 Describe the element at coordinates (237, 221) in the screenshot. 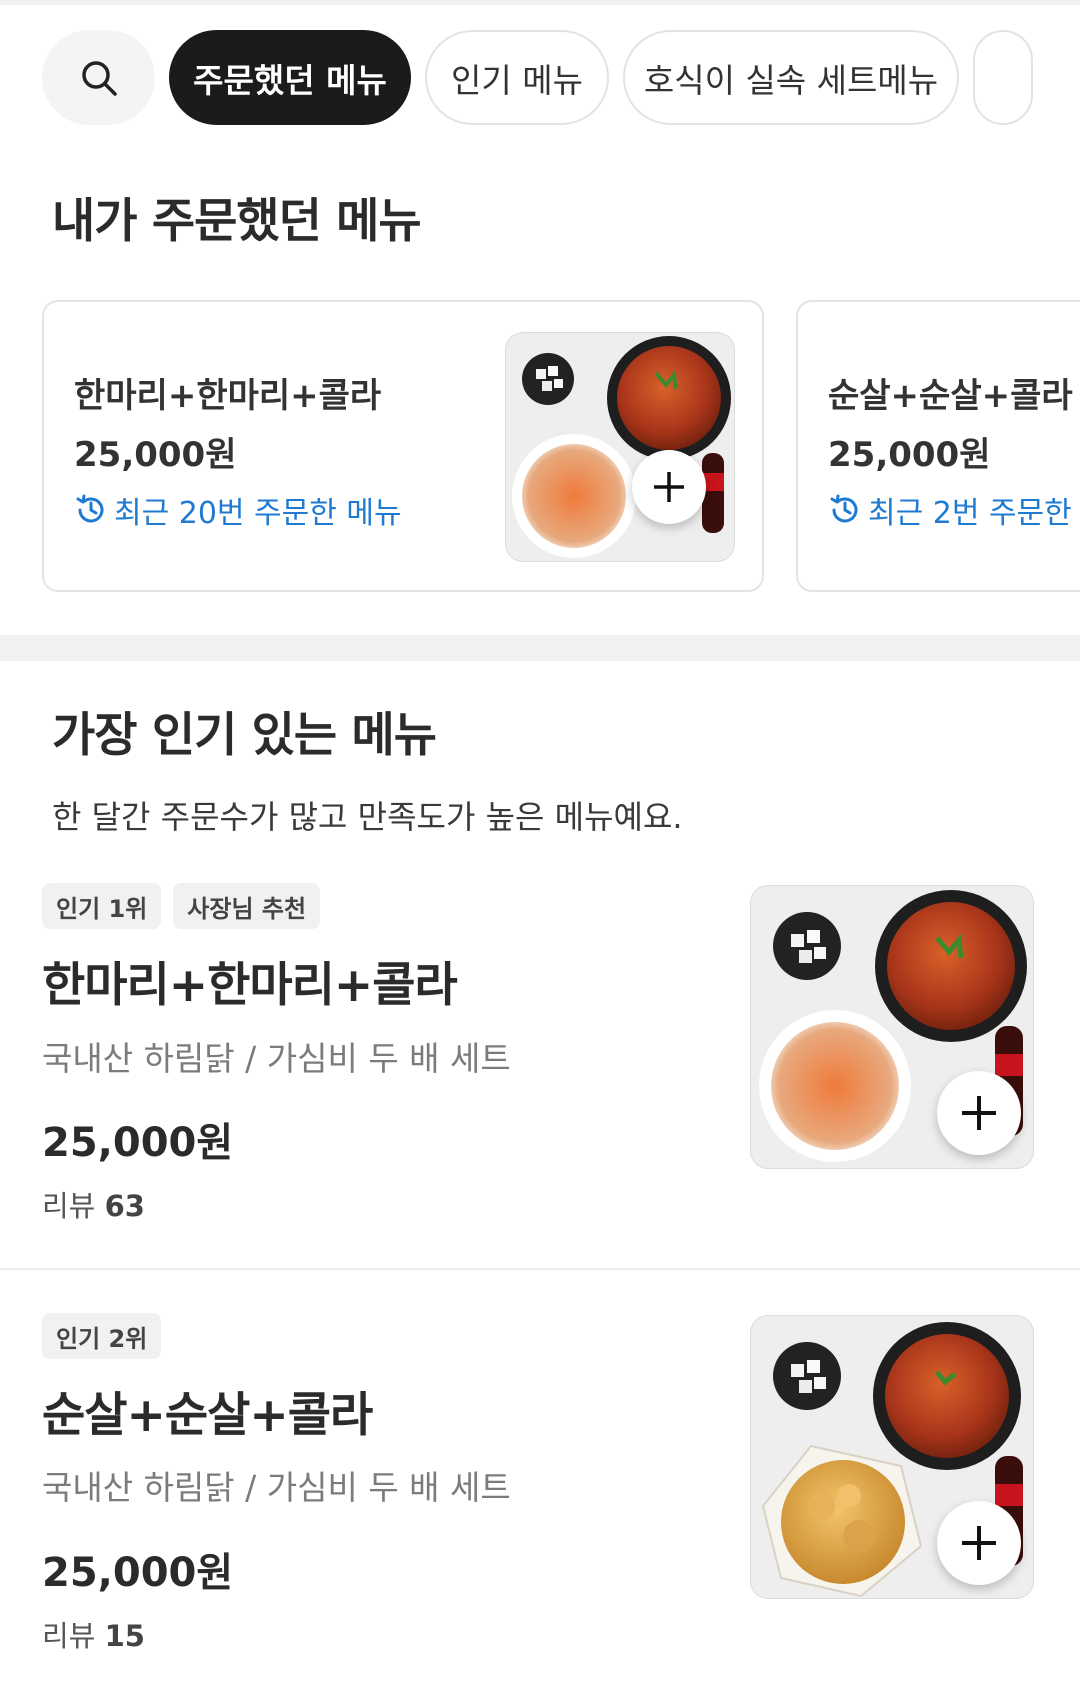

I see `recent-section-title: 내가 주문했던 메뉴` at that location.